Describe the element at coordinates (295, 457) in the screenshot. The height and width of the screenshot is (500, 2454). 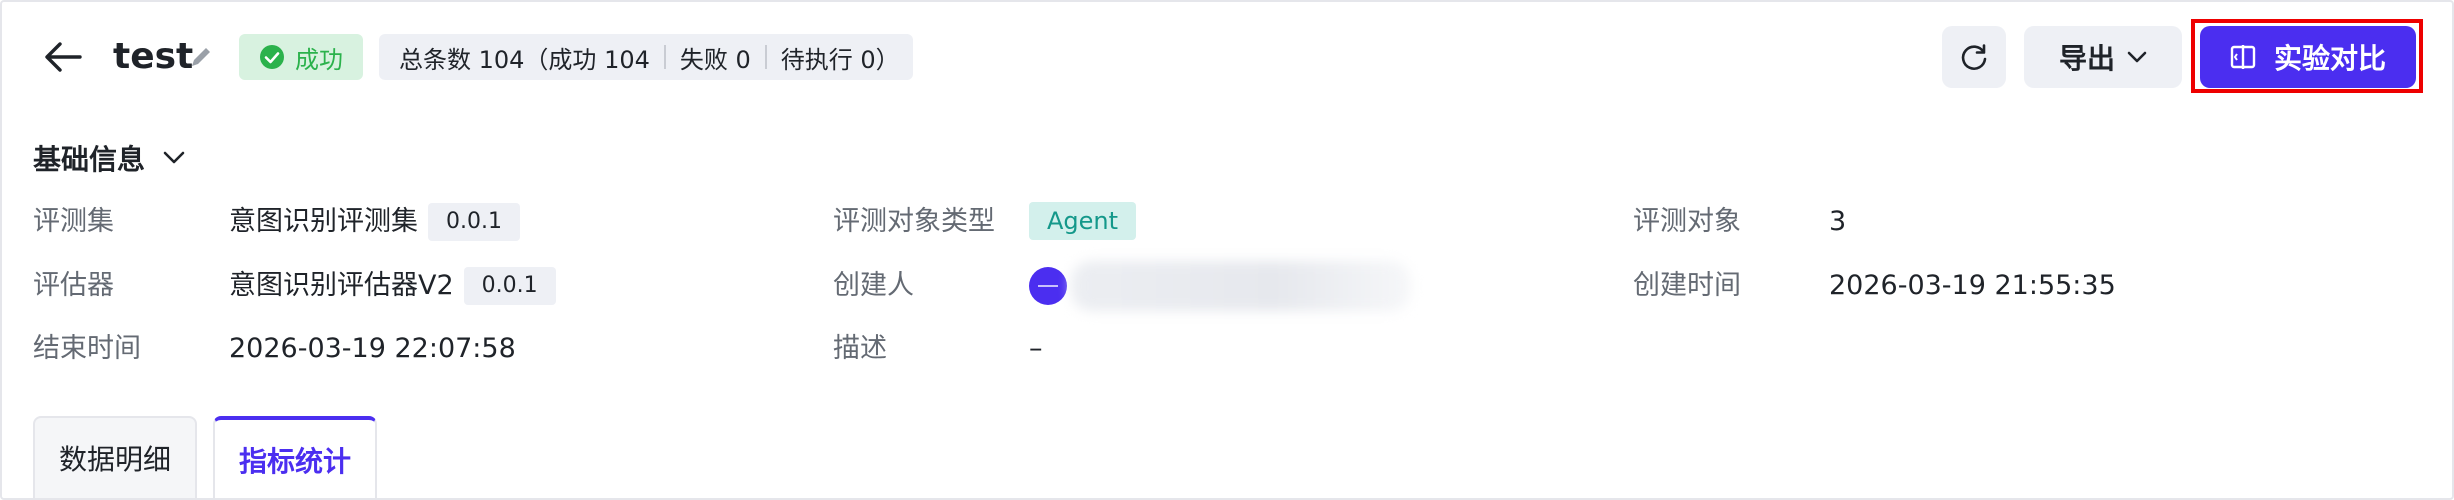
I see `tab-metric-stats: 指标统计` at that location.